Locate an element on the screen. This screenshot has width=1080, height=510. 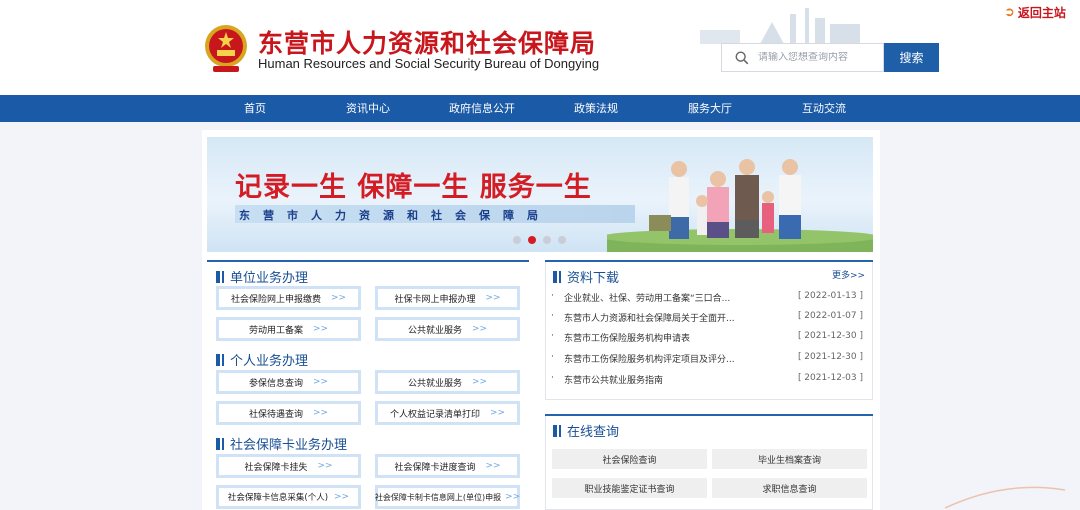
personal-services-heading: 个人业务办理 is located at coordinates (262, 359).